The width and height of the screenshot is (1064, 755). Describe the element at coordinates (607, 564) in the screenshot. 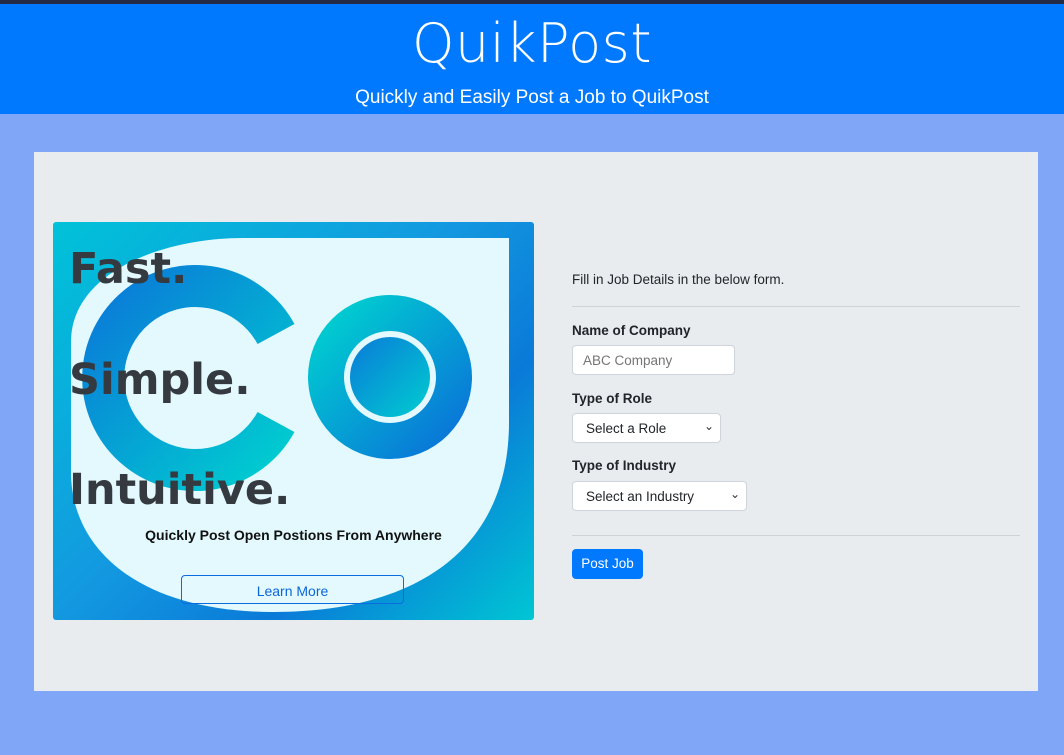

I see `post-job-button: Post Job` at that location.